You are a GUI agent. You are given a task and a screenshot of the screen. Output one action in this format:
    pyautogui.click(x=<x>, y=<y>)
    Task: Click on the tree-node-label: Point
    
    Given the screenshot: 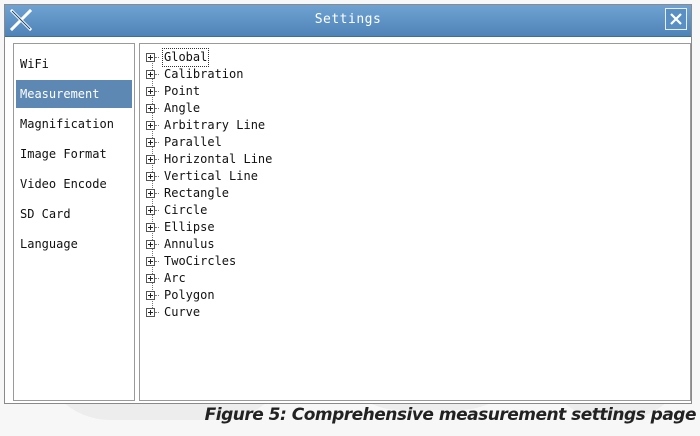 What is the action you would take?
    pyautogui.click(x=182, y=91)
    